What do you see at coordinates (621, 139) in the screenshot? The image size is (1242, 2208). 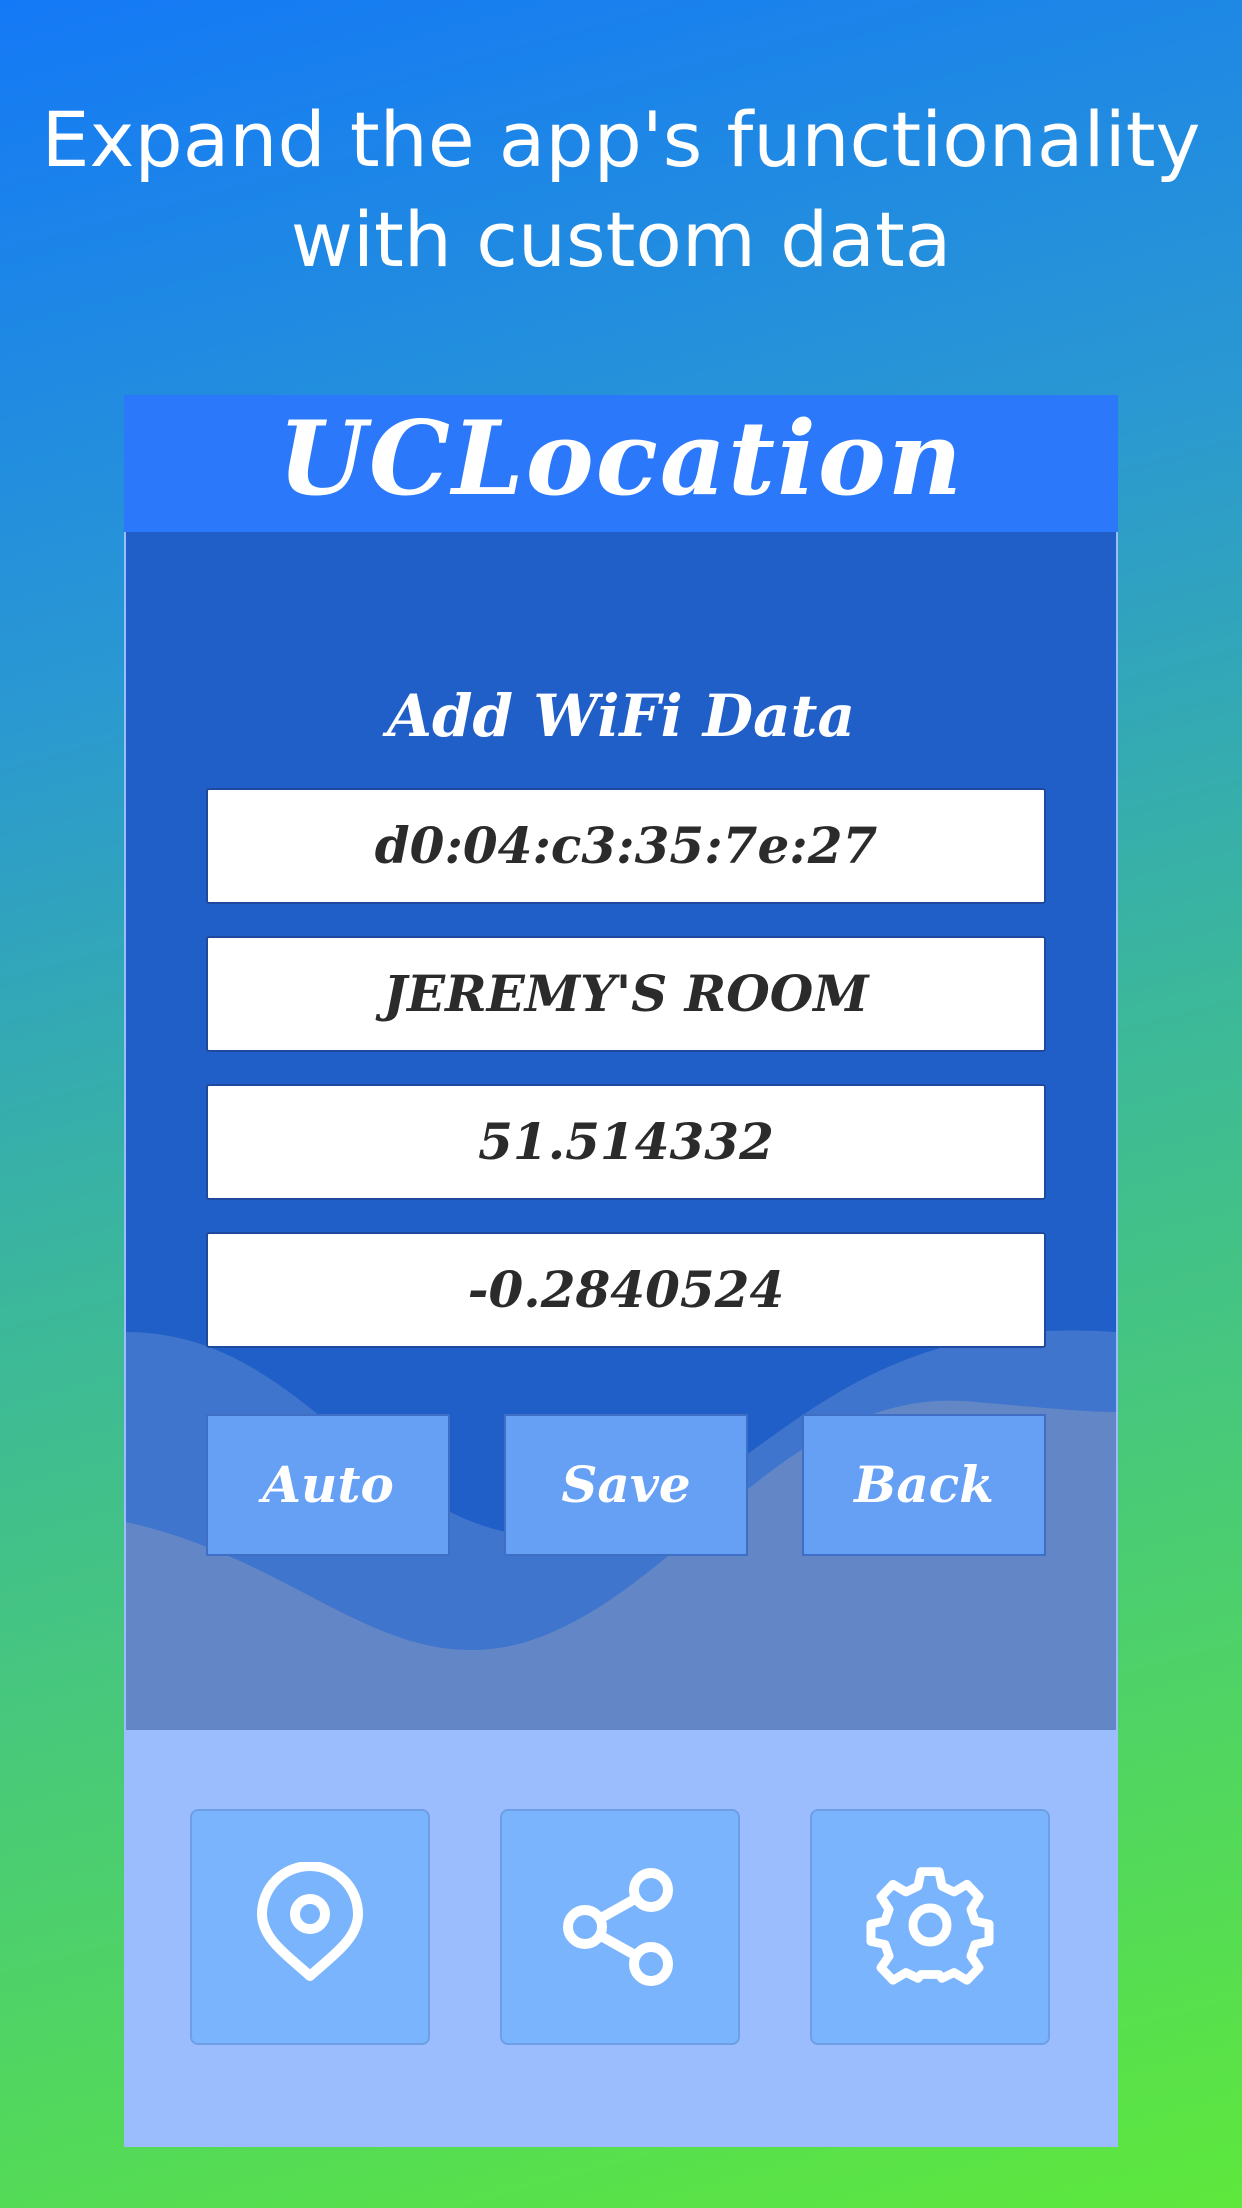 I see `promo-headline-line-1: Expand the app's functionality` at bounding box center [621, 139].